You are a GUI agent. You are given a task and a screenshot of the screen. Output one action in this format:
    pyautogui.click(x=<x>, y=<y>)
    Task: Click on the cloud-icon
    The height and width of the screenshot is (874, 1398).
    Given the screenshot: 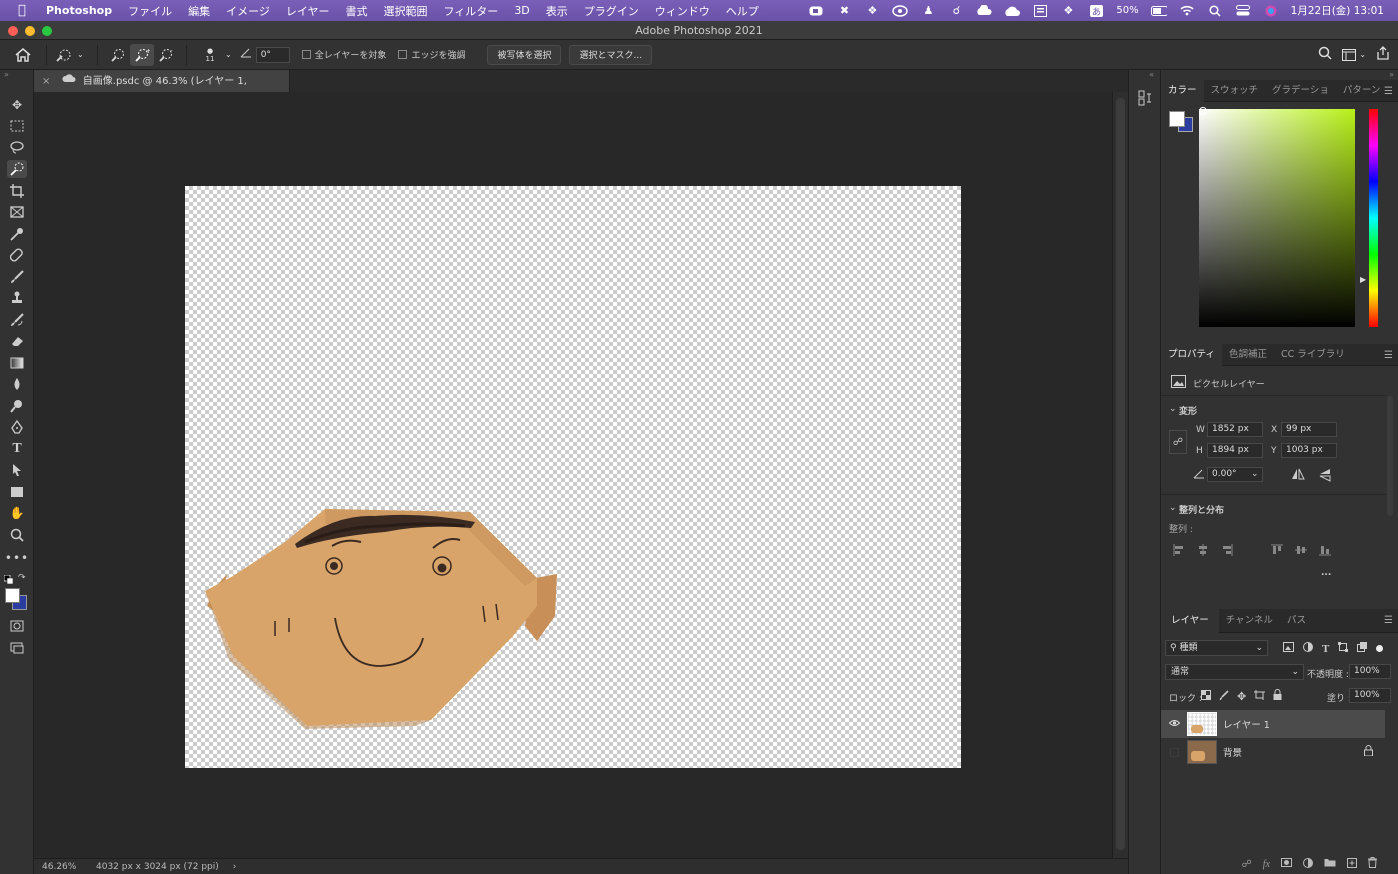 What is the action you would take?
    pyautogui.click(x=1012, y=10)
    